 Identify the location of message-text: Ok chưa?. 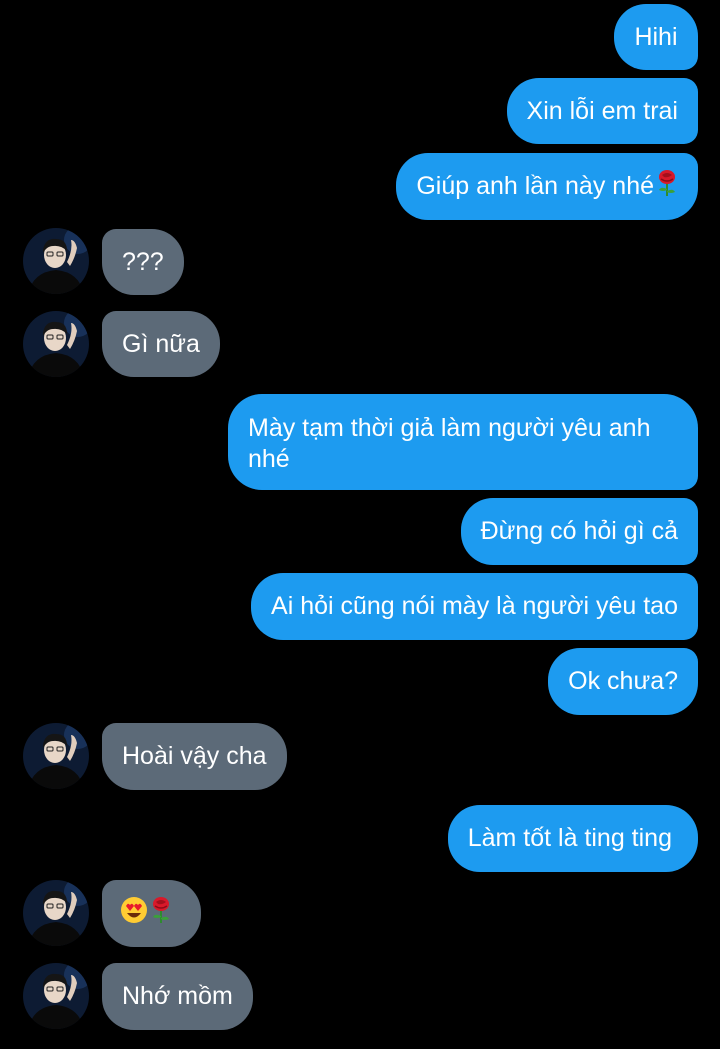
(623, 681).